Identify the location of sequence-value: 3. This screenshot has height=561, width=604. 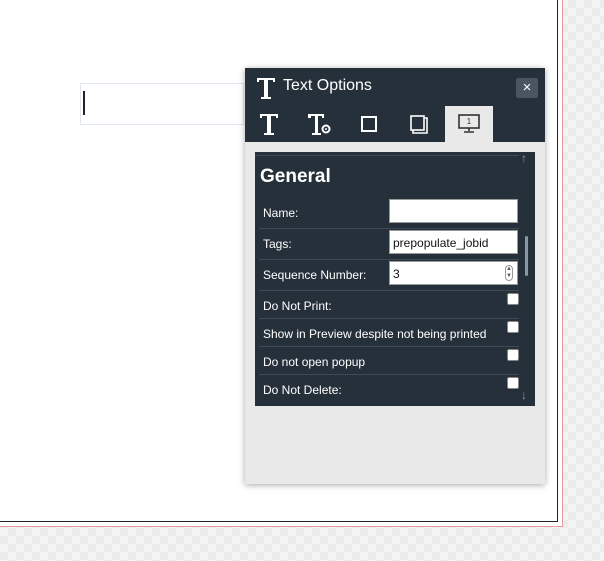
(396, 274).